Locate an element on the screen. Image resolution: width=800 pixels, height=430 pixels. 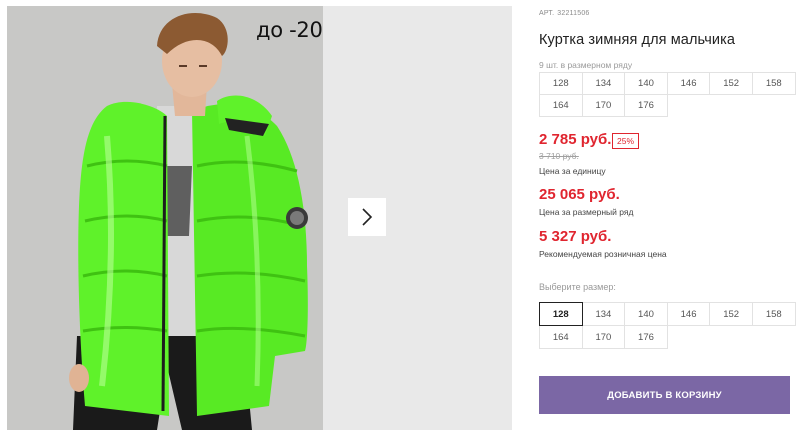
range-size-cell: 158 is located at coordinates (773, 83).